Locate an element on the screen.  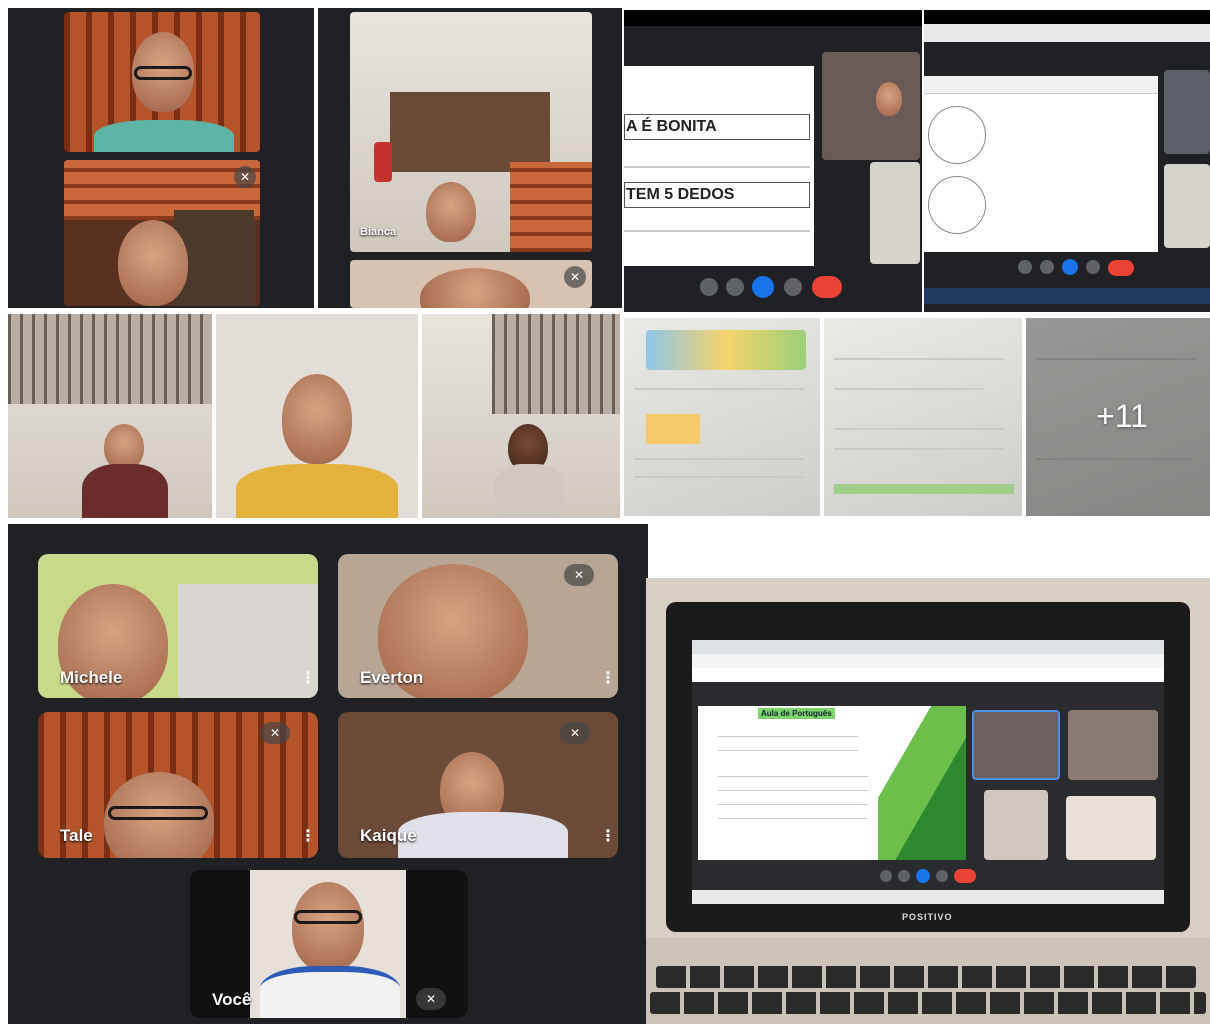
laptop-screen: Aula de Português is located at coordinates (928, 765).